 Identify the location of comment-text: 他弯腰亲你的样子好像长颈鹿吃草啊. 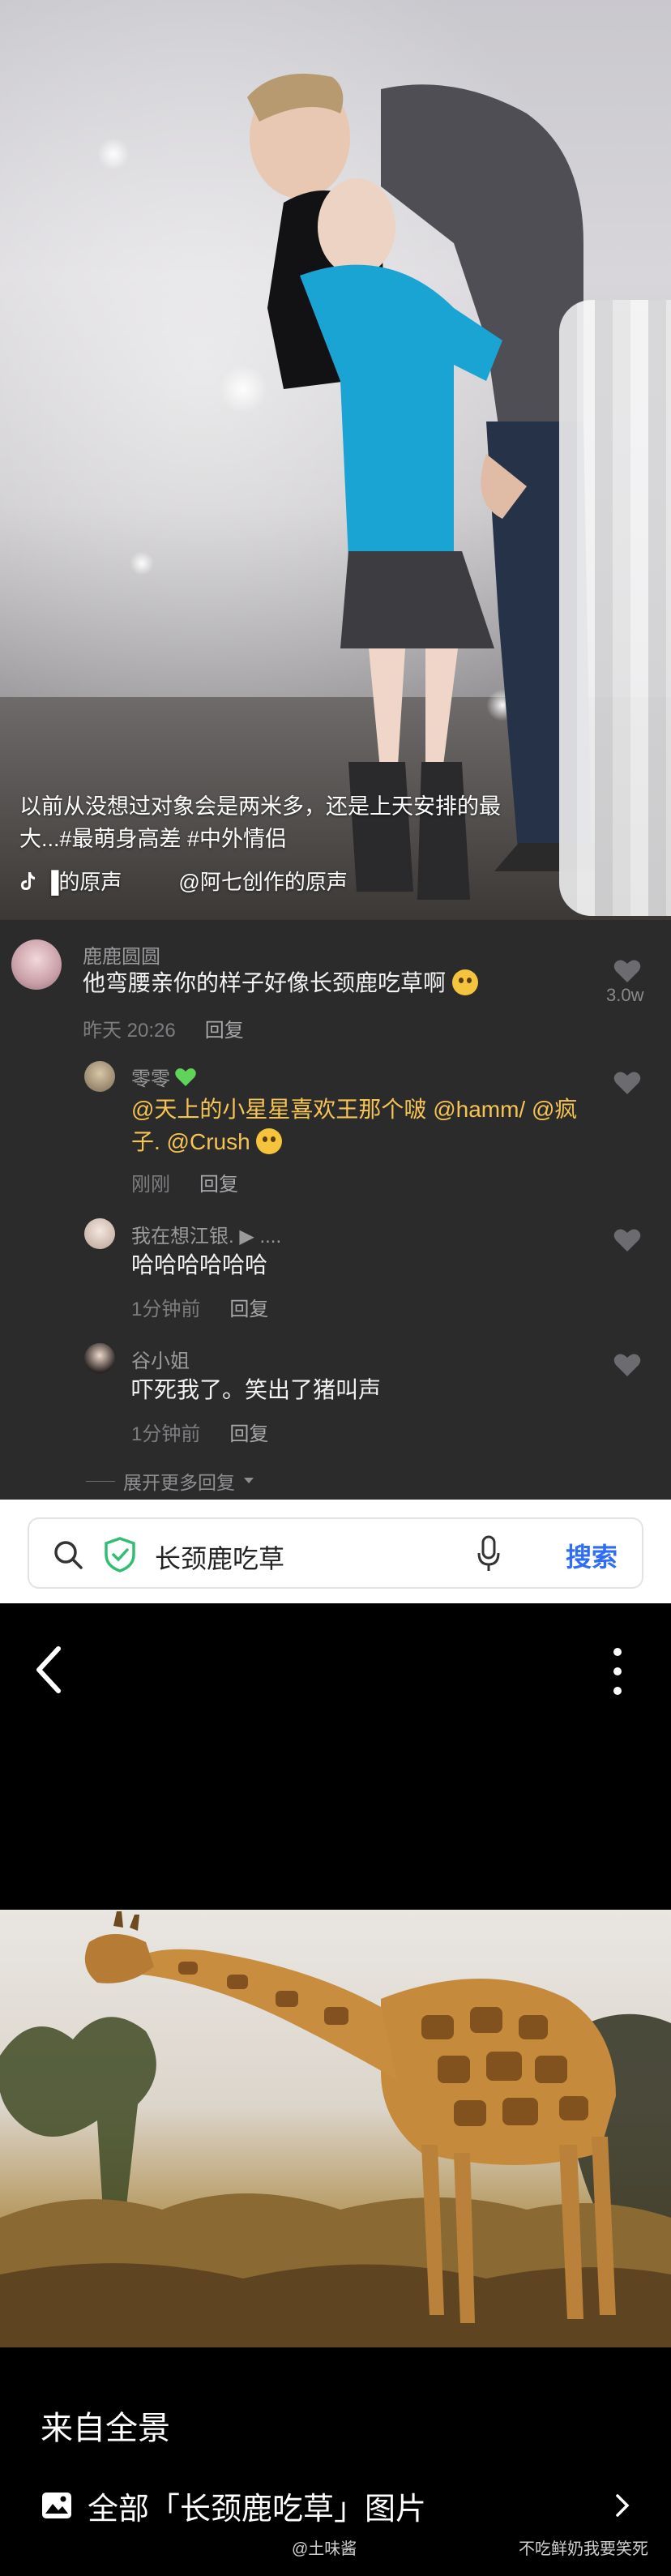
(281, 983).